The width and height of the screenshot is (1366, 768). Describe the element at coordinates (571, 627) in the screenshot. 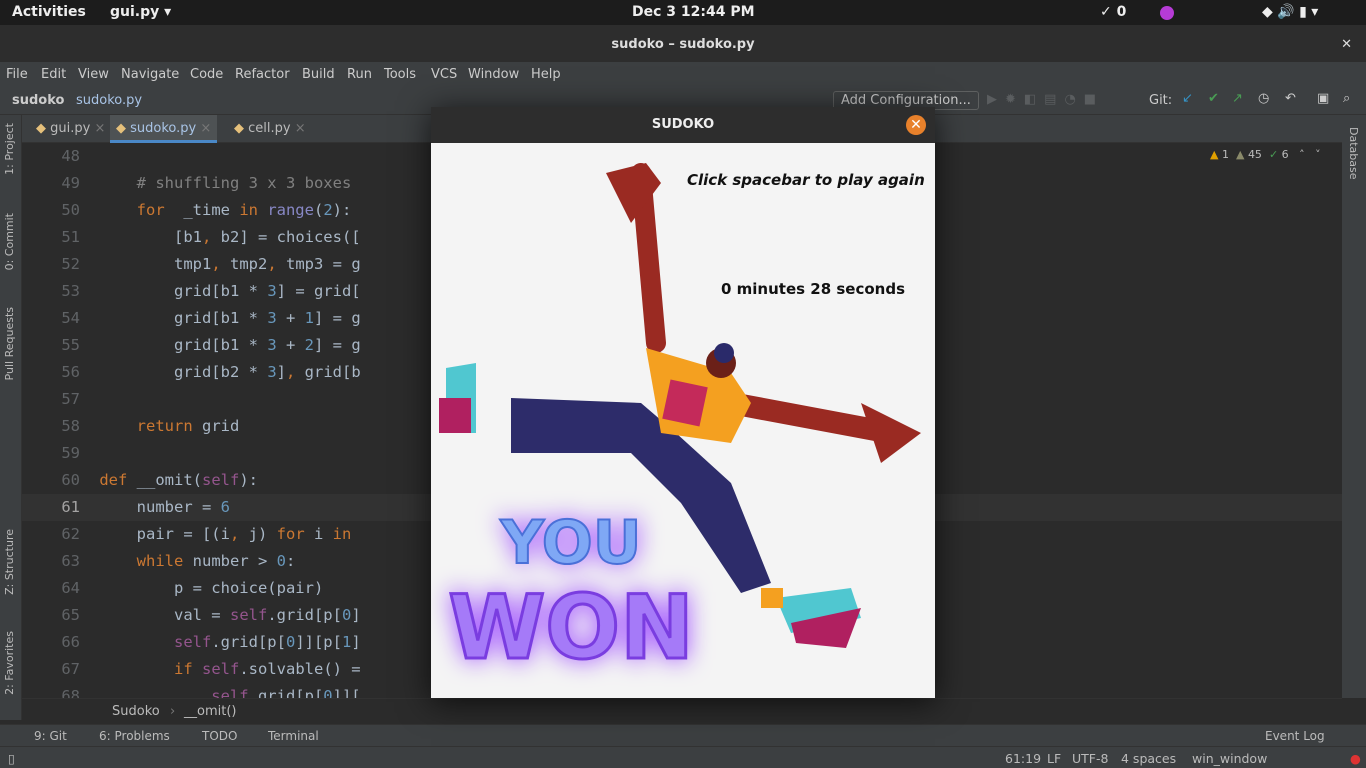

I see `banner-won: WON` at that location.